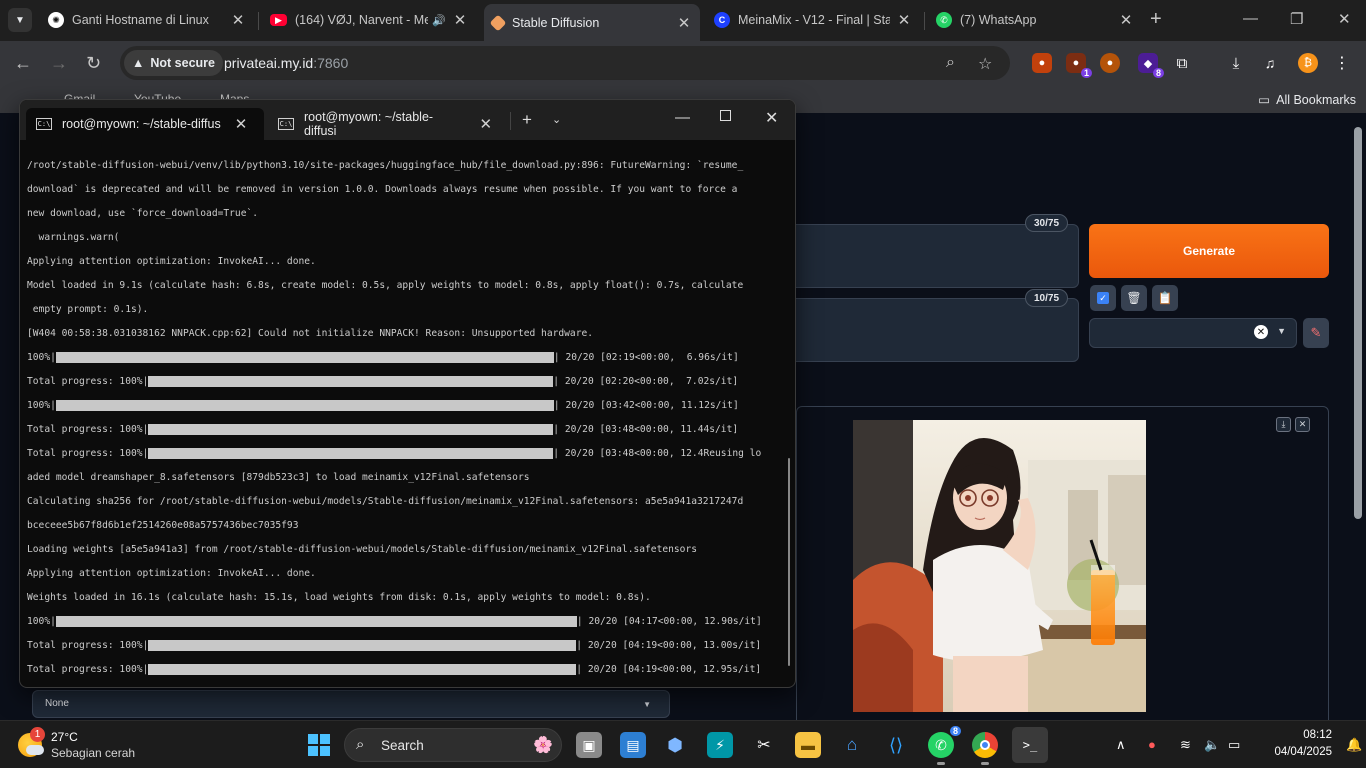 The height and width of the screenshot is (768, 1366). I want to click on zoom-search-icon: ⌕, so click(950, 63).